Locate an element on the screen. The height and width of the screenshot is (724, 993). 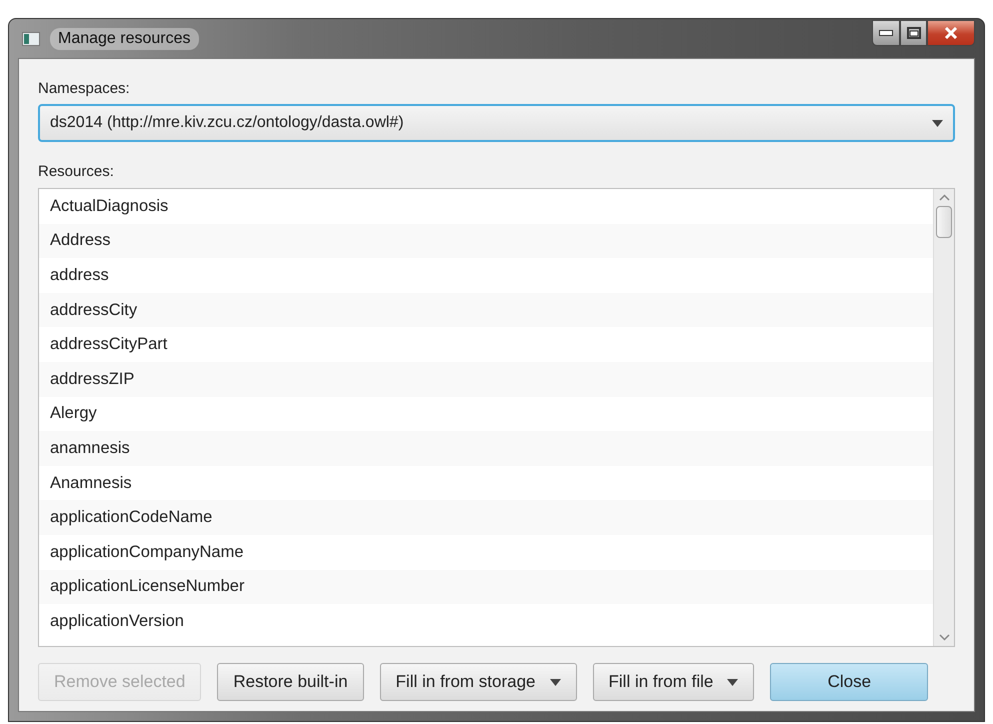
minimize-button is located at coordinates (886, 33).